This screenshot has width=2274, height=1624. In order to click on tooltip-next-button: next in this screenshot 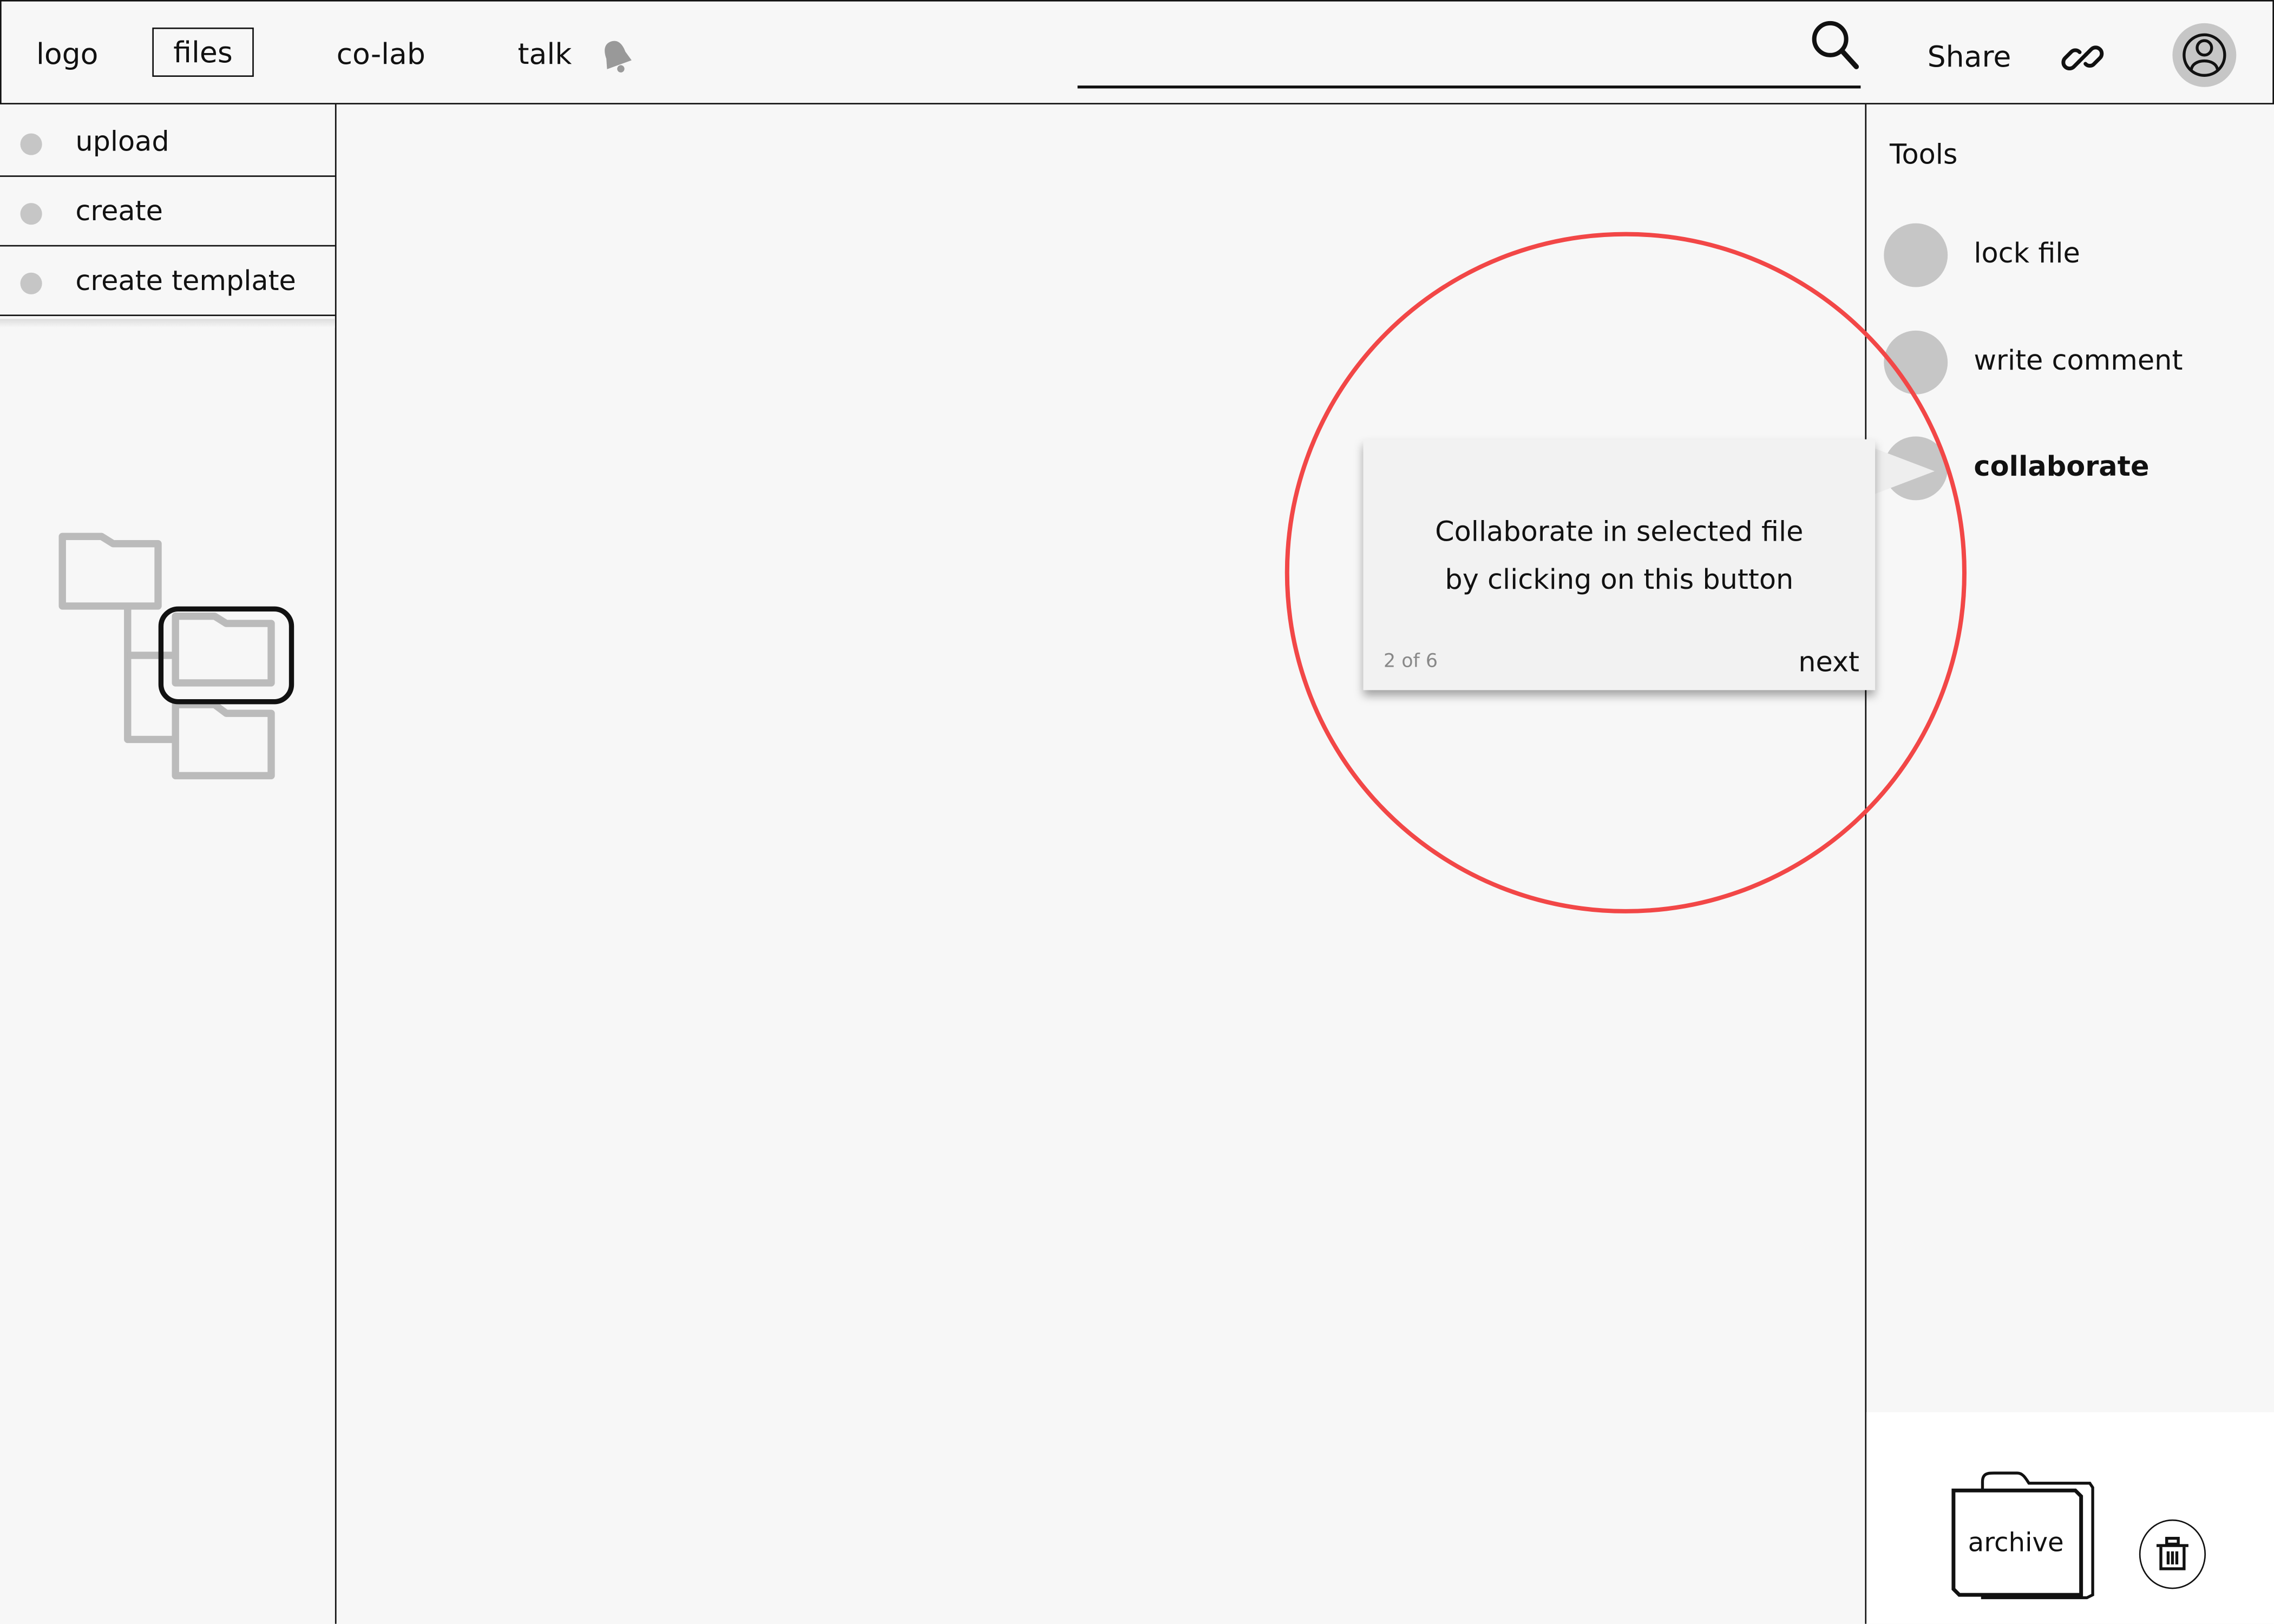, I will do `click(1828, 663)`.